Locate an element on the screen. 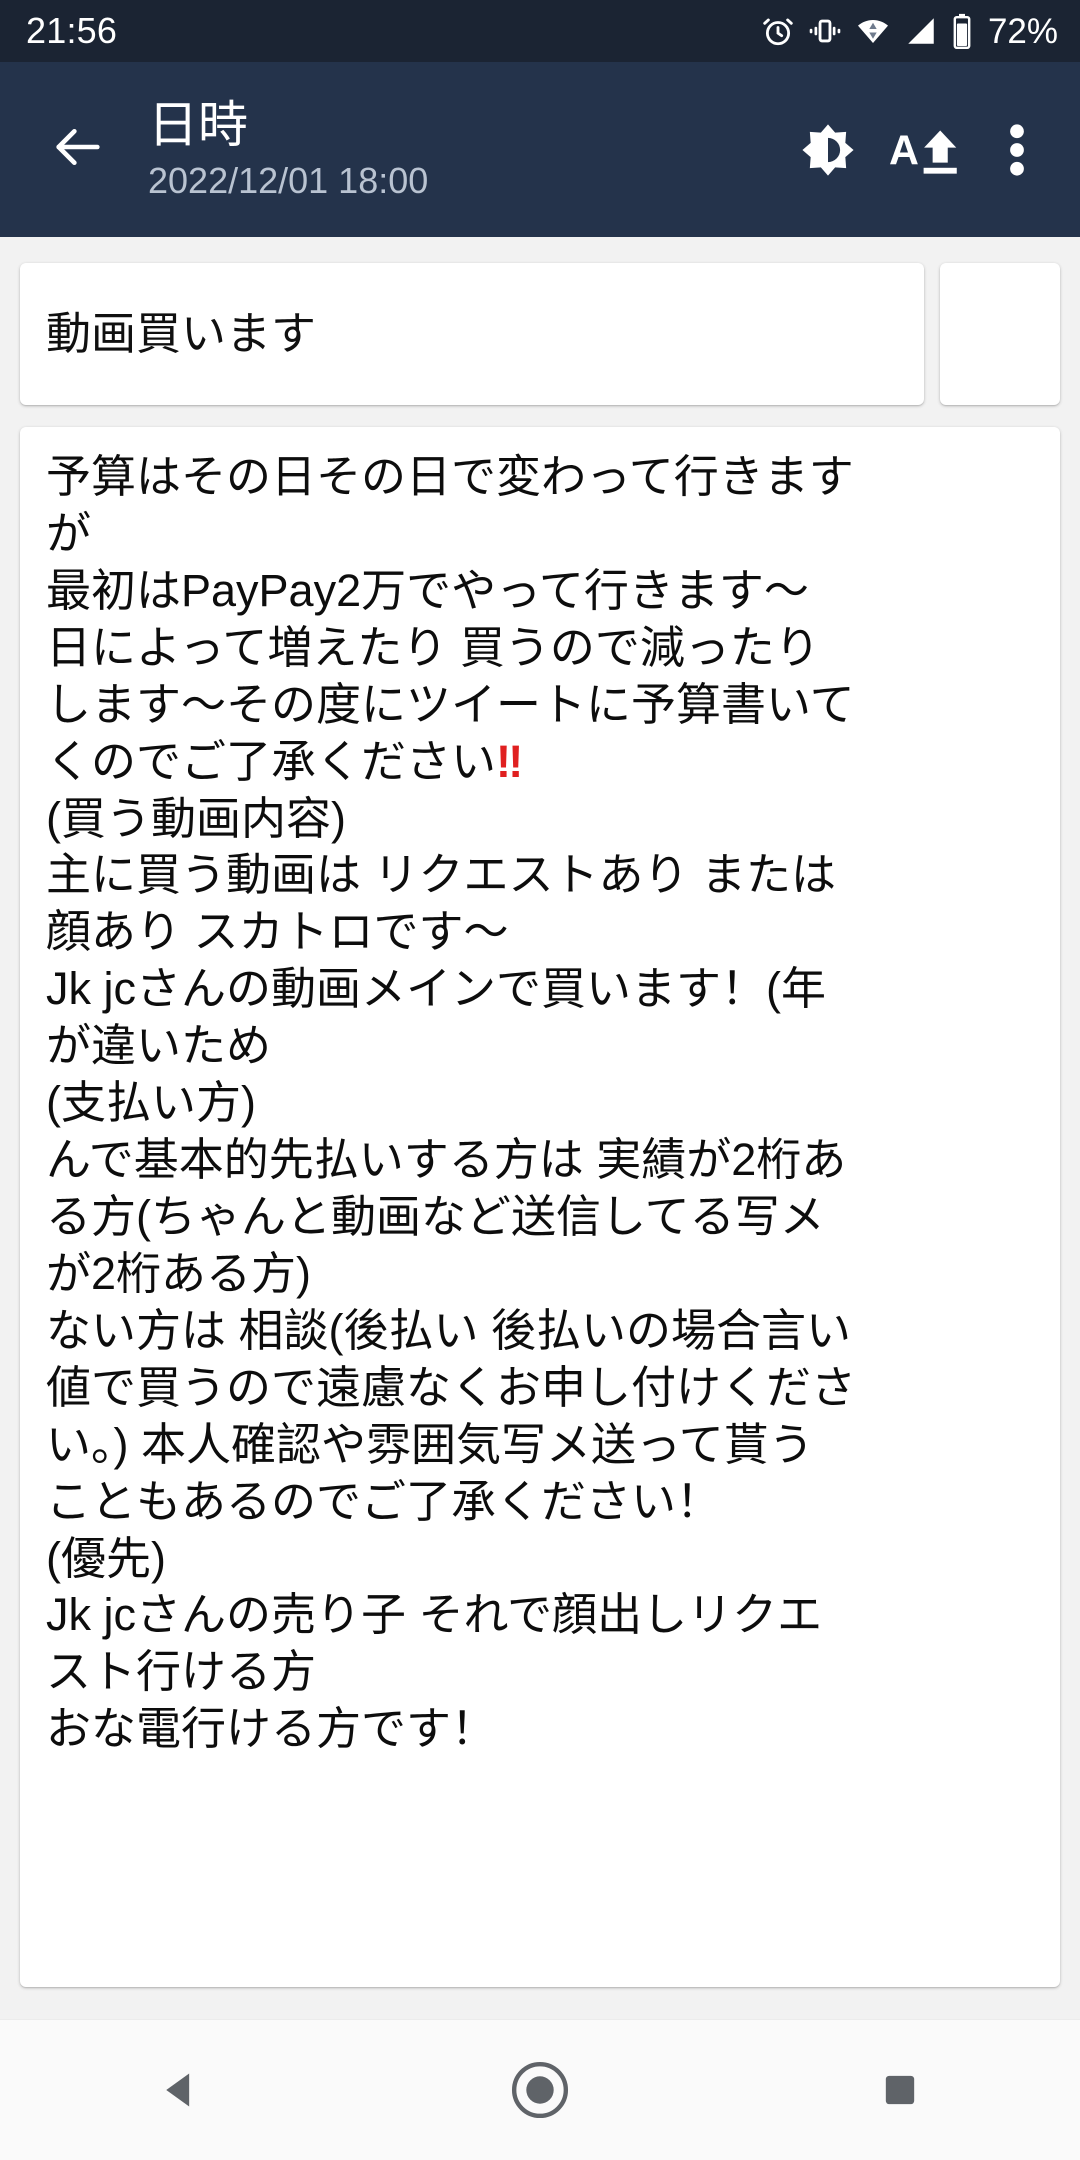  title-card: 動画買います is located at coordinates (472, 334).